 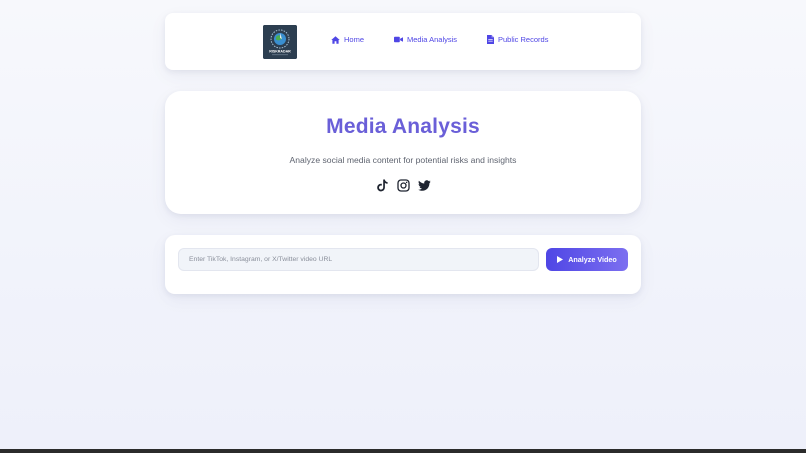 What do you see at coordinates (358, 259) in the screenshot?
I see `video-url-input` at bounding box center [358, 259].